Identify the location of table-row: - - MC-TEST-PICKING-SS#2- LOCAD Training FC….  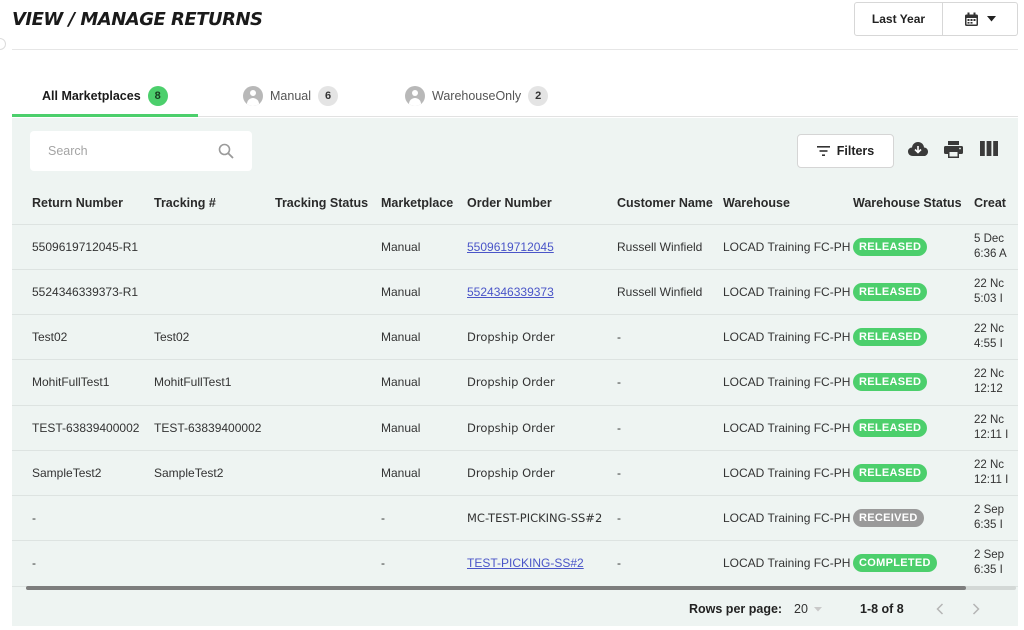
(515, 518).